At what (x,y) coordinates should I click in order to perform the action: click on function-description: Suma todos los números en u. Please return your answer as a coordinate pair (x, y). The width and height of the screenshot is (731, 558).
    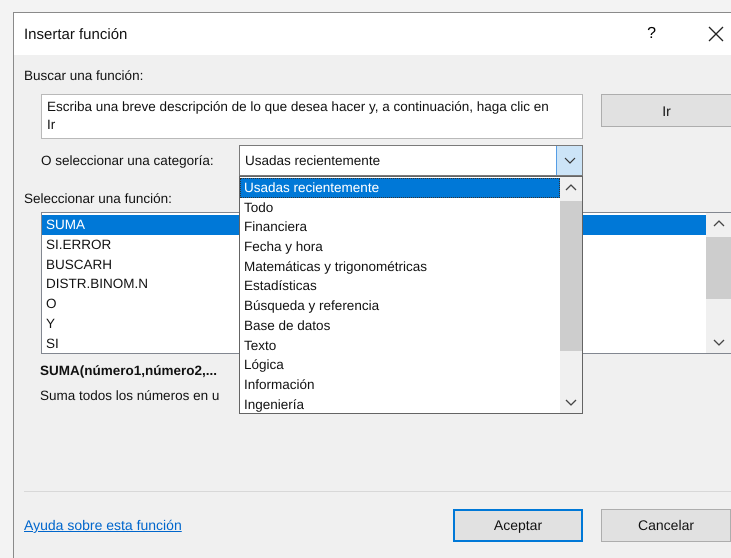
    Looking at the image, I should click on (130, 396).